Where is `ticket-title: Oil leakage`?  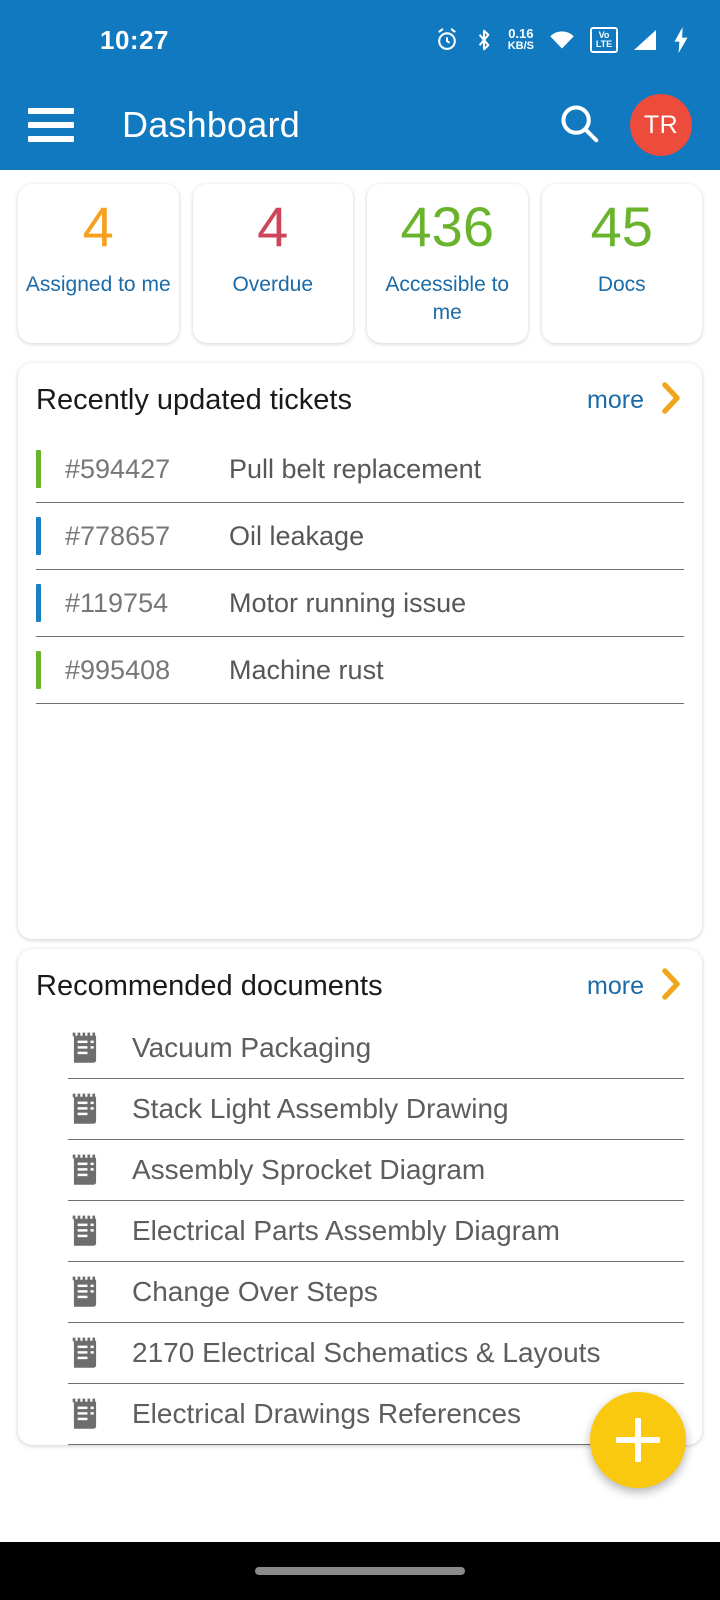
ticket-title: Oil leakage is located at coordinates (297, 535).